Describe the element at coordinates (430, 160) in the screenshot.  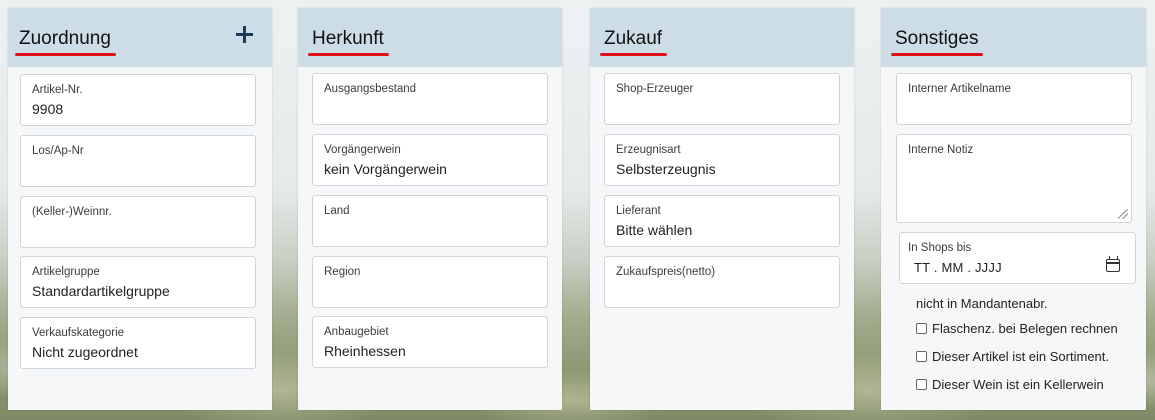
I see `vorgaengerwein-select: Vorgängerwein kein Vorgängerwein` at that location.